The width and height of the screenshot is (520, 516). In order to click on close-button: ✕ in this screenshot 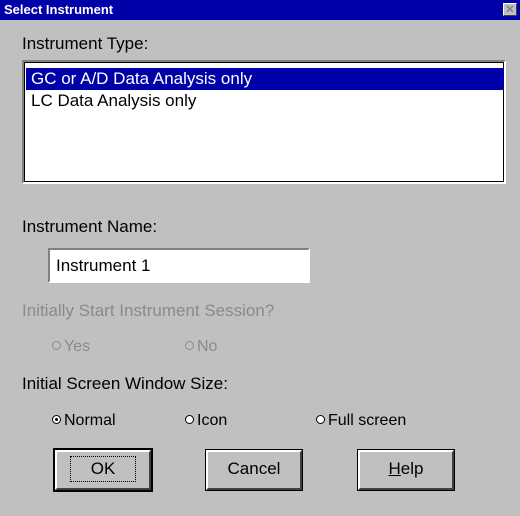, I will do `click(510, 9)`.